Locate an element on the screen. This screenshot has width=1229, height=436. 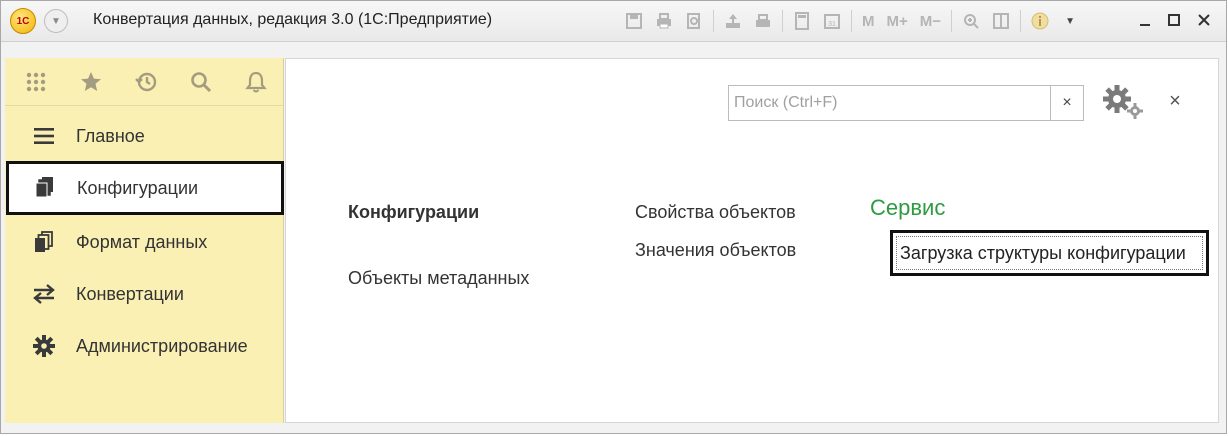
main-menu-button: ▼ is located at coordinates (56, 21).